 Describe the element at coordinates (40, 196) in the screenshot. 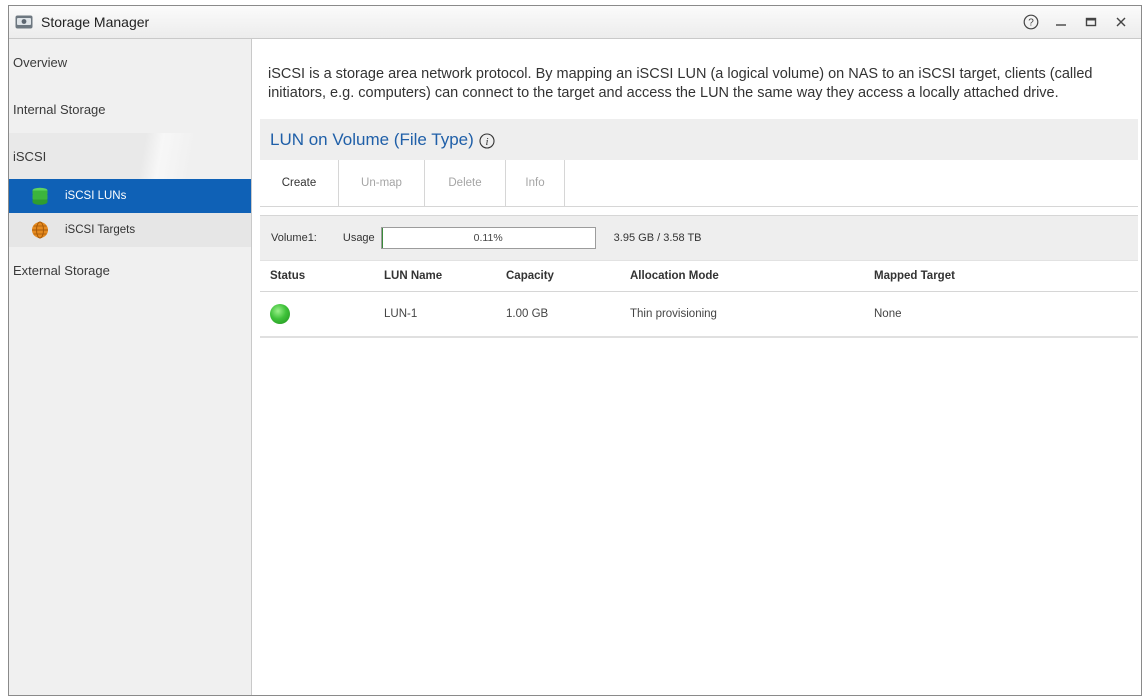

I see `database-icon` at that location.